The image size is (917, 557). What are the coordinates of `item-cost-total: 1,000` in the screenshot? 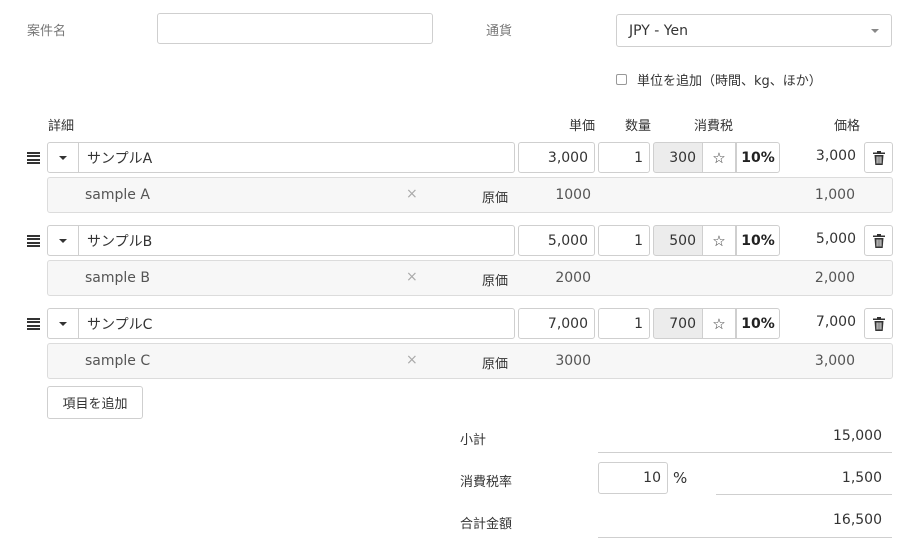 It's located at (834, 195).